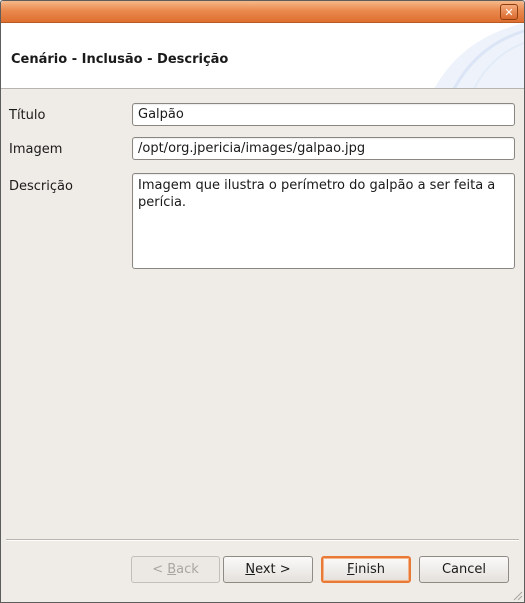 Image resolution: width=525 pixels, height=603 pixels. I want to click on finish-button: Finish, so click(366, 569).